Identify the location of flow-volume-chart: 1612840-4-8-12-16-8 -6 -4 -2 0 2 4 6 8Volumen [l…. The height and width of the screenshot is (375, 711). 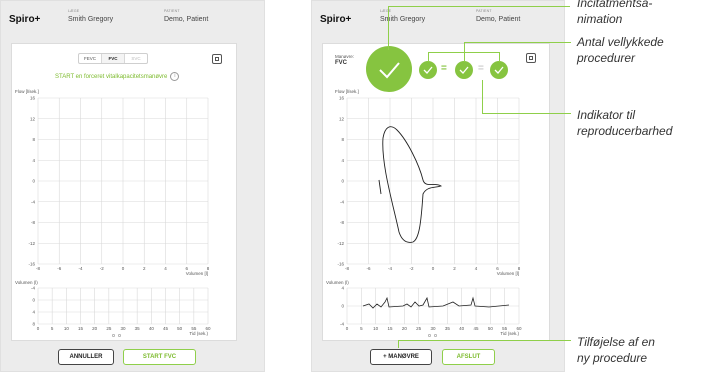
(428, 186).